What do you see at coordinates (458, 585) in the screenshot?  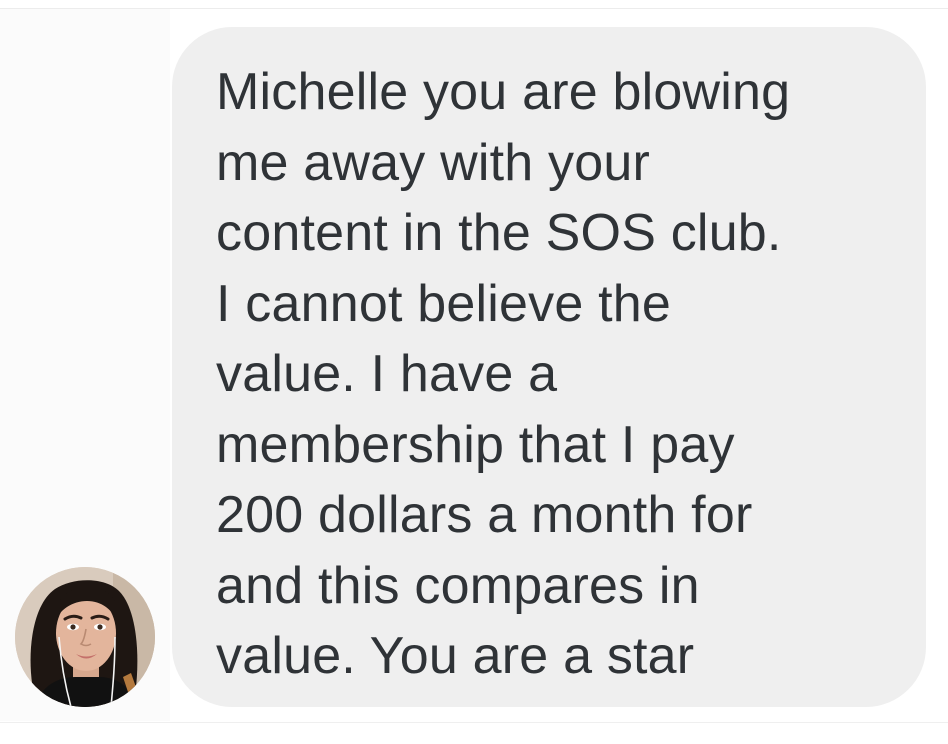 I see `message-line: and this compares in` at bounding box center [458, 585].